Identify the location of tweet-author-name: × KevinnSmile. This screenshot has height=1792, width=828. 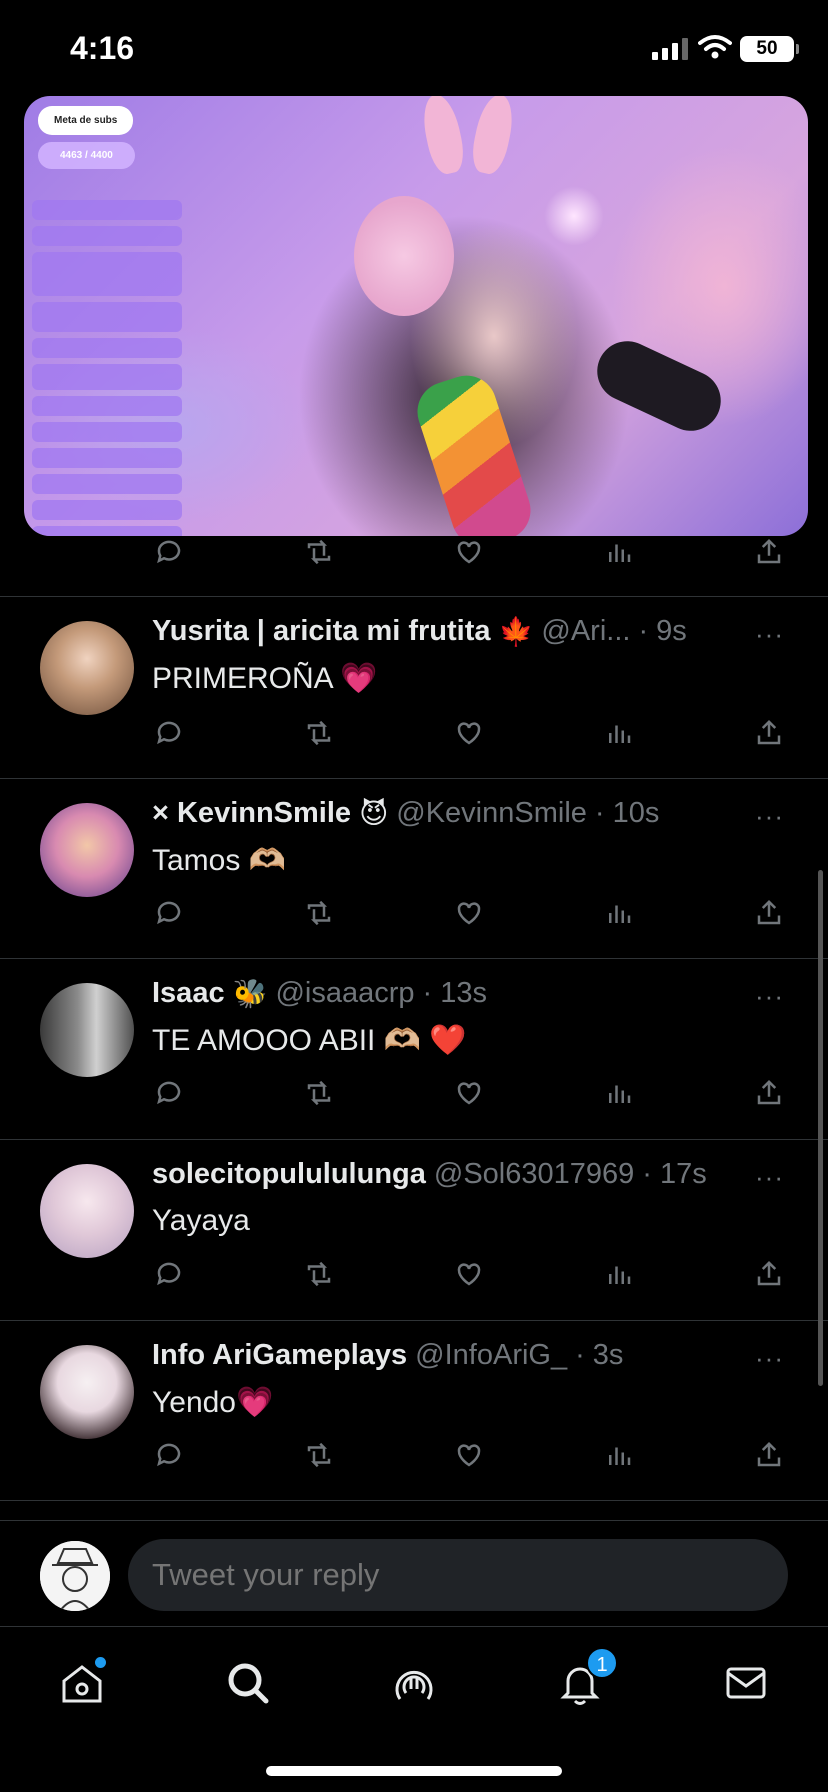
(251, 813).